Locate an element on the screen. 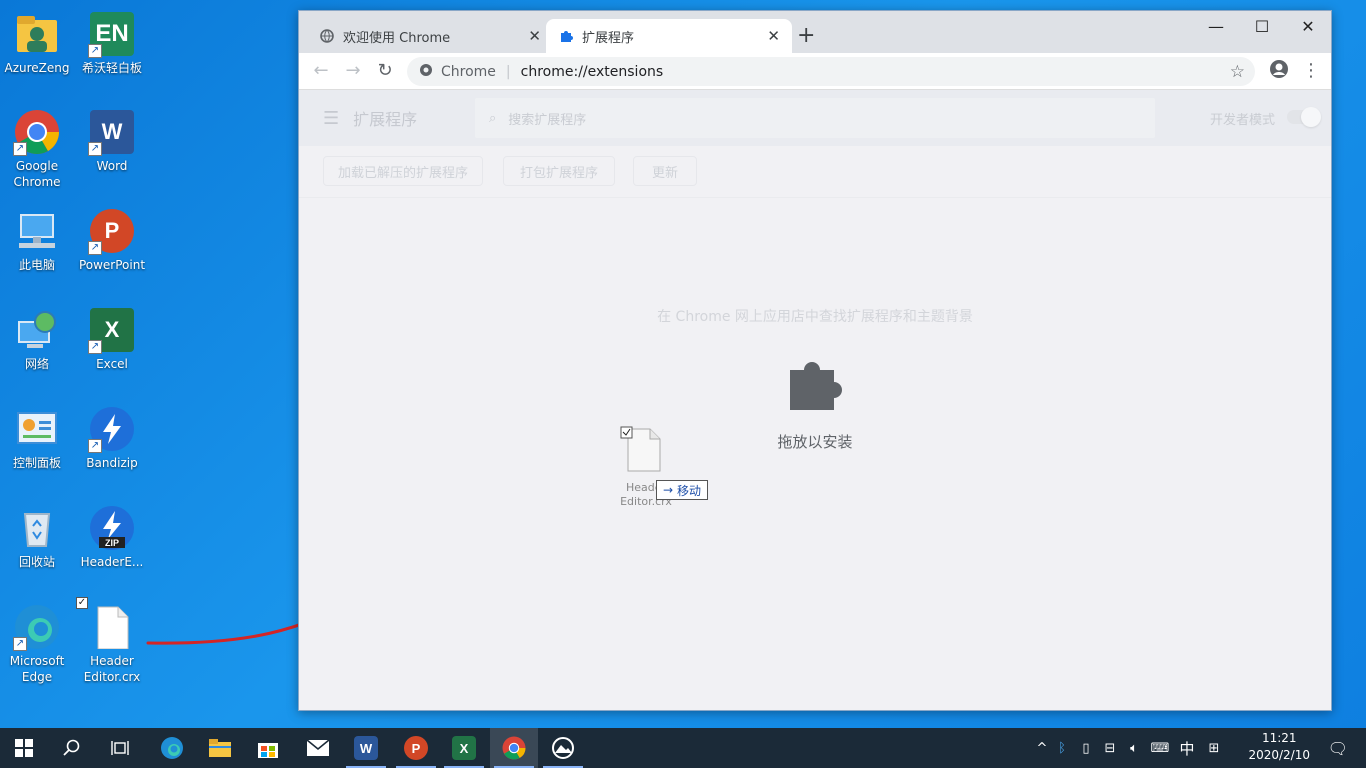  web-store-link: 在 Chrome 网上应用店中查找扩展程序和主题背景 is located at coordinates (815, 316).